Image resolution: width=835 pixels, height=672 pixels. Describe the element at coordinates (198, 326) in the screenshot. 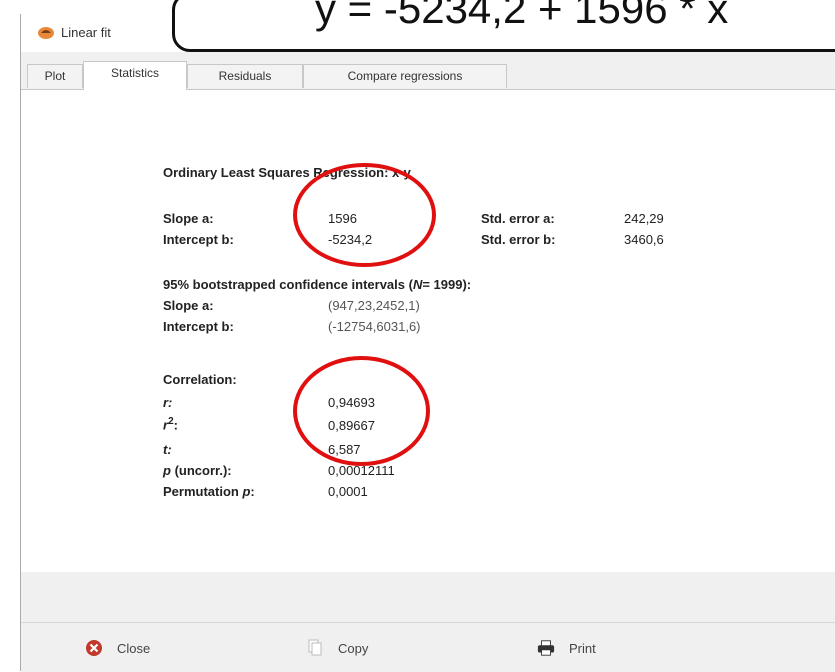

I see `ci-intercept-label: Intercept b:` at that location.